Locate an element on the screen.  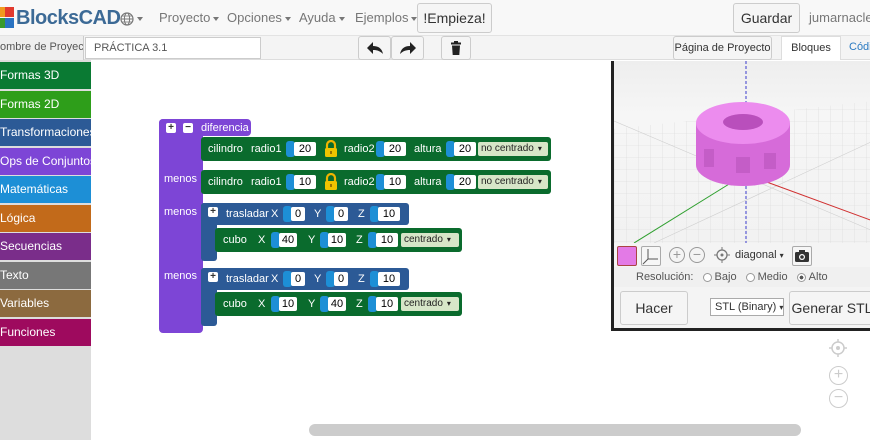
generate-stl-button: Generar STL is located at coordinates (829, 308).